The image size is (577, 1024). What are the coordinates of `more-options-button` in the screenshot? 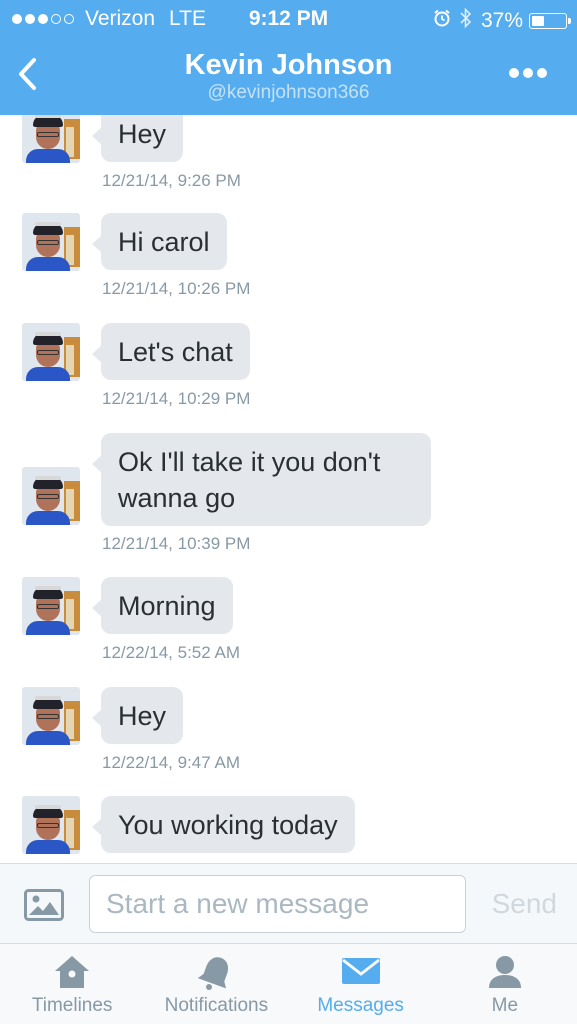 It's located at (526, 73).